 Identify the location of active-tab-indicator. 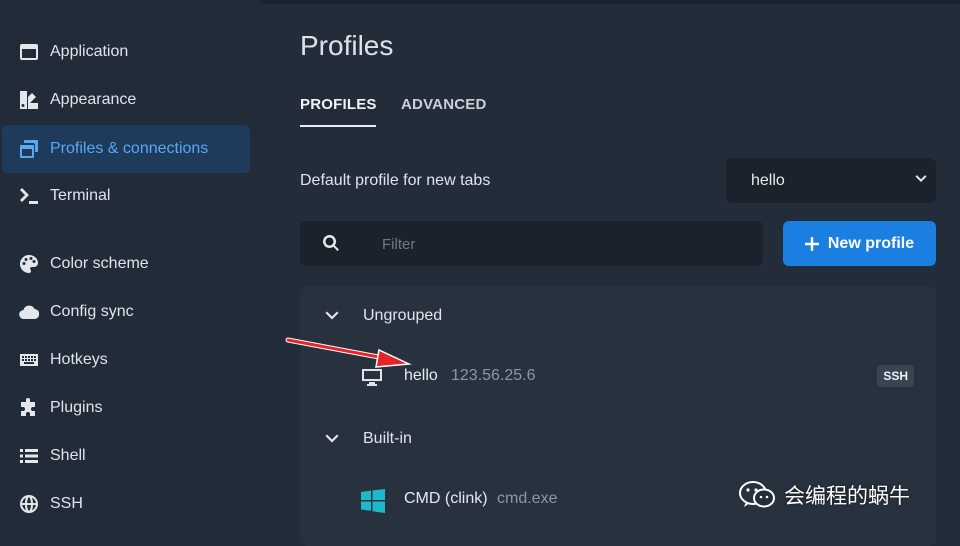
(338, 126).